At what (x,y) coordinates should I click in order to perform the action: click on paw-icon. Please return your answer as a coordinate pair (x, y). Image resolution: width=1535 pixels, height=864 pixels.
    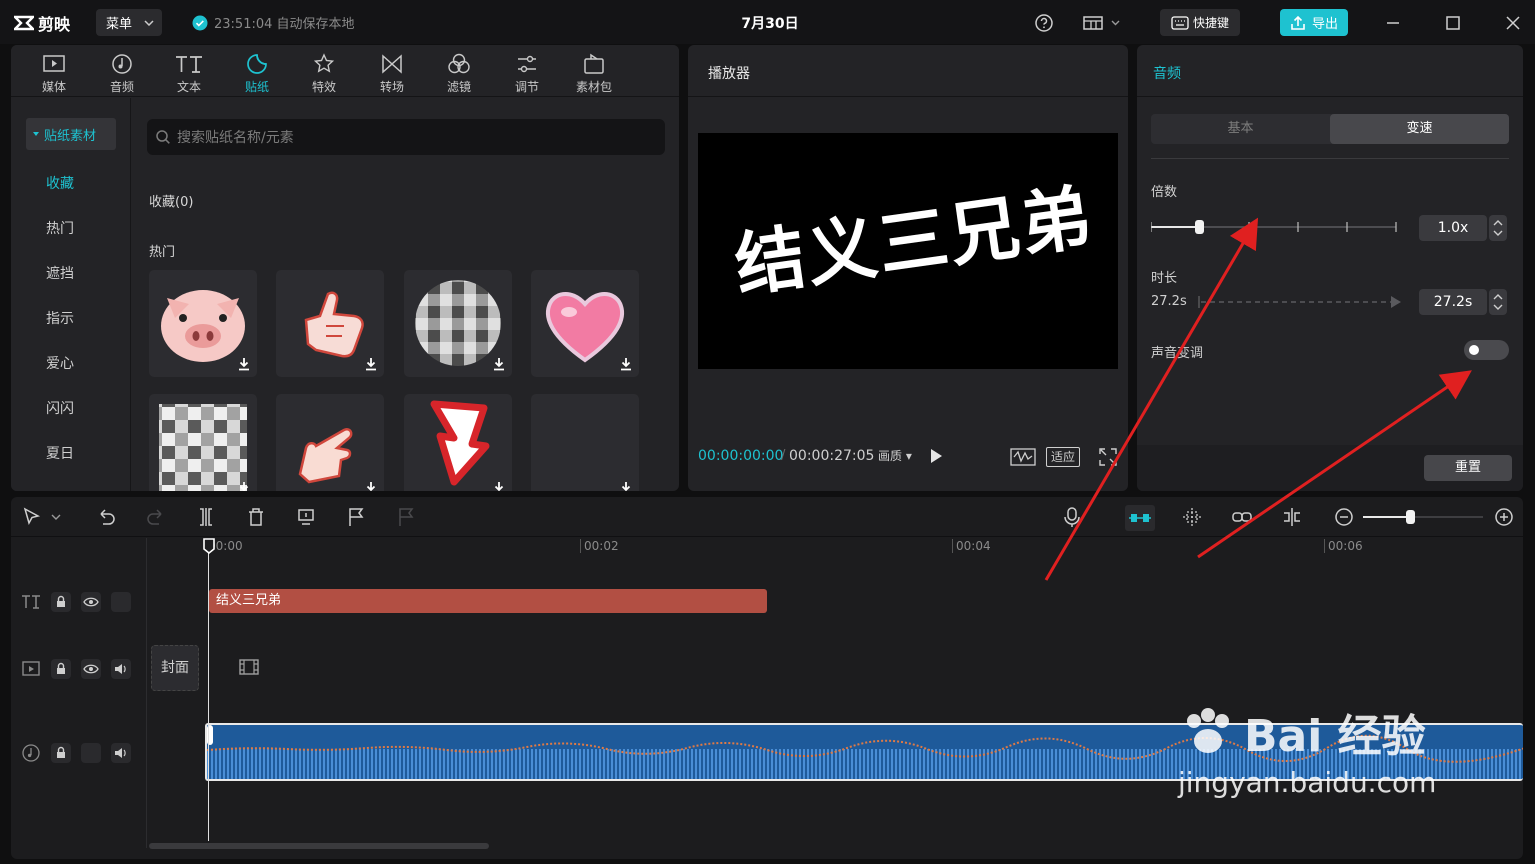
    Looking at the image, I should click on (1208, 730).